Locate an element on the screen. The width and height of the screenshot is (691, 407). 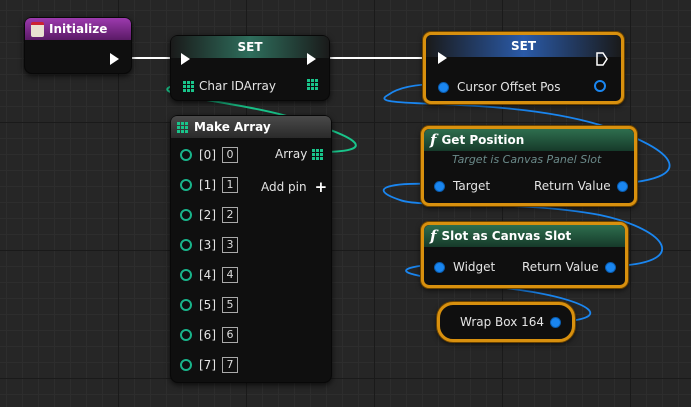
exec-hollow-icon is located at coordinates (602, 59).